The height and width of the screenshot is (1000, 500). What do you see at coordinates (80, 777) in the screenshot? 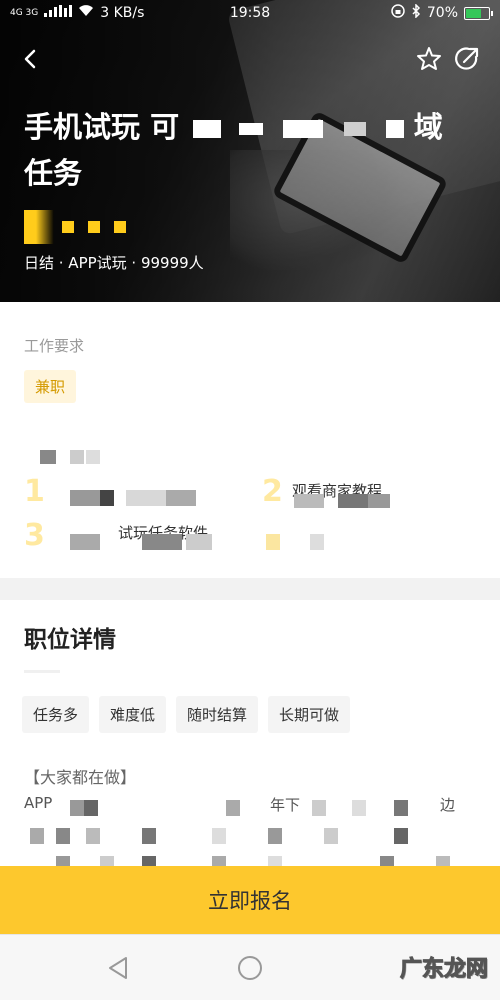
I see `everyone-doing-heading: 【大家都在做】` at bounding box center [80, 777].